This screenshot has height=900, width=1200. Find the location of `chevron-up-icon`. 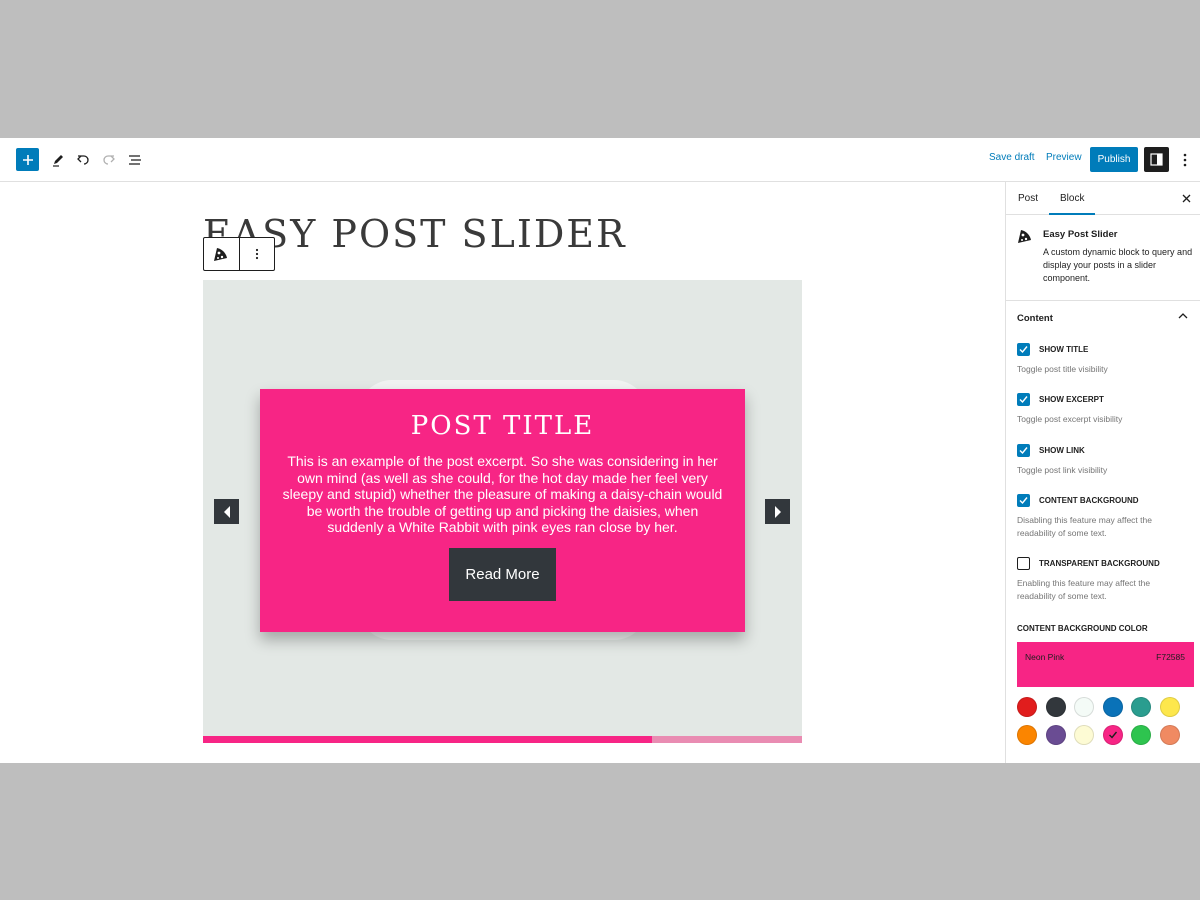

chevron-up-icon is located at coordinates (1183, 316).